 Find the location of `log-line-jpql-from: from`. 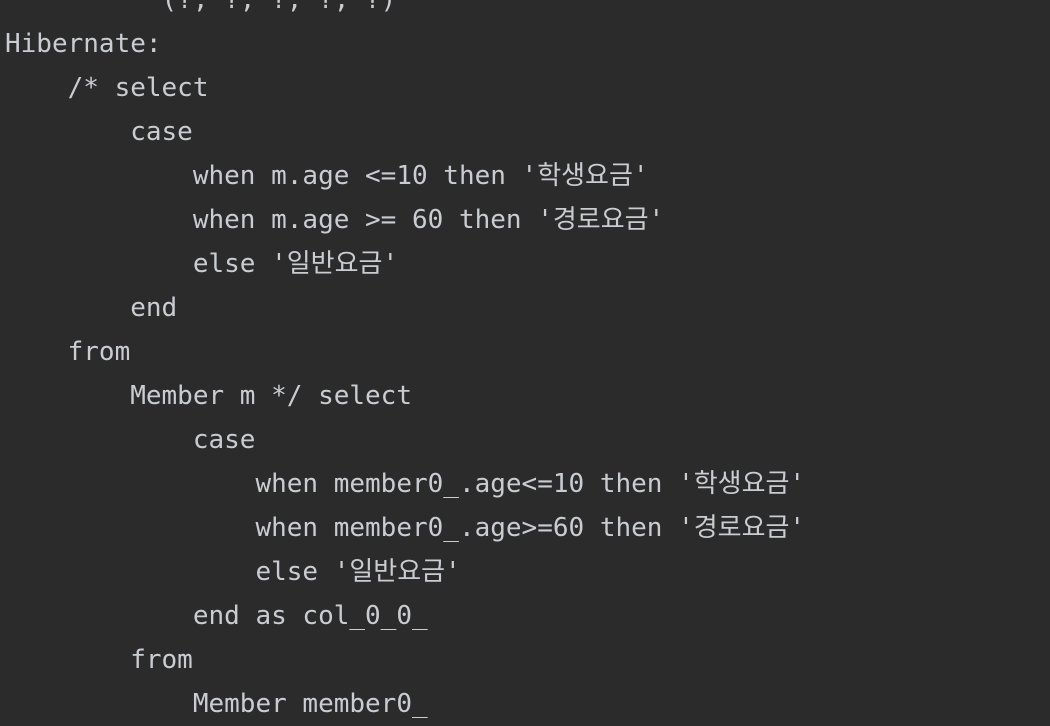

log-line-jpql-from: from is located at coordinates (68, 352).